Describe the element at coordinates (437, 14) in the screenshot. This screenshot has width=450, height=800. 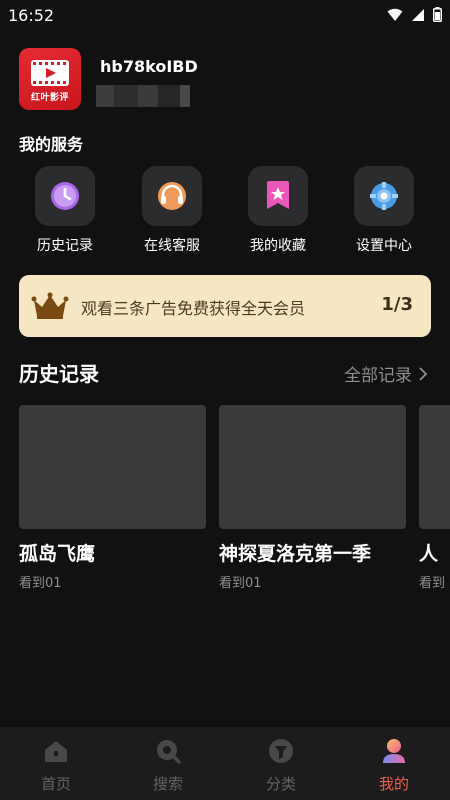
I see `battery-icon` at that location.